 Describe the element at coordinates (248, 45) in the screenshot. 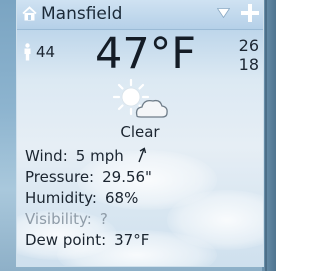

I see `high-temperature: 26` at that location.